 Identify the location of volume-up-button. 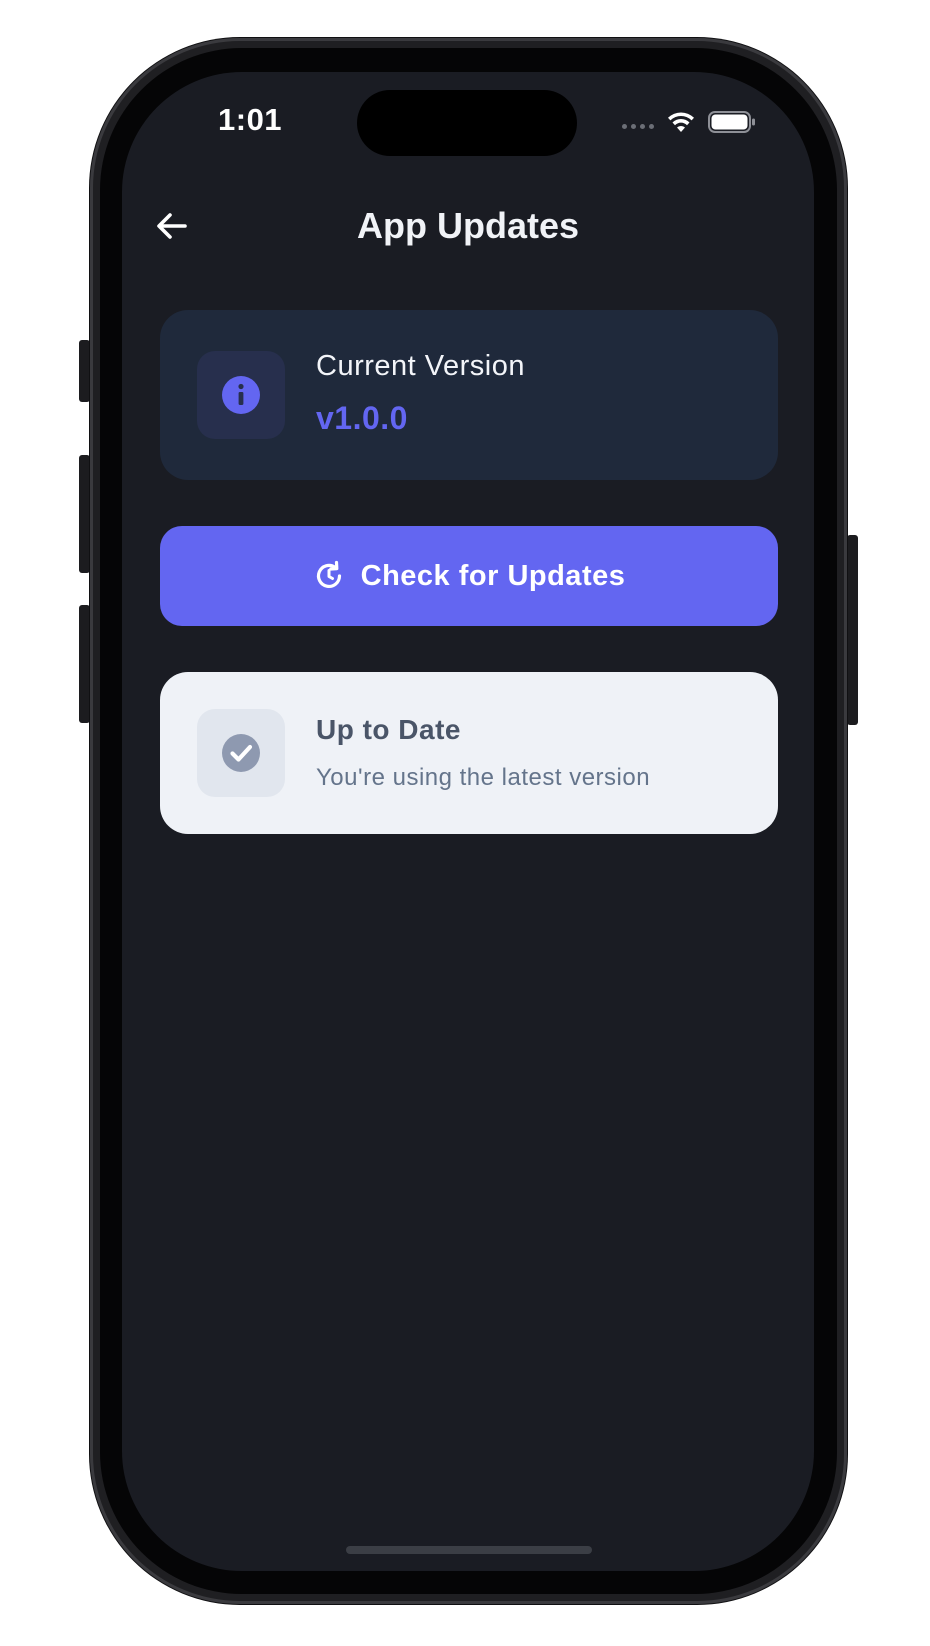
(84, 514).